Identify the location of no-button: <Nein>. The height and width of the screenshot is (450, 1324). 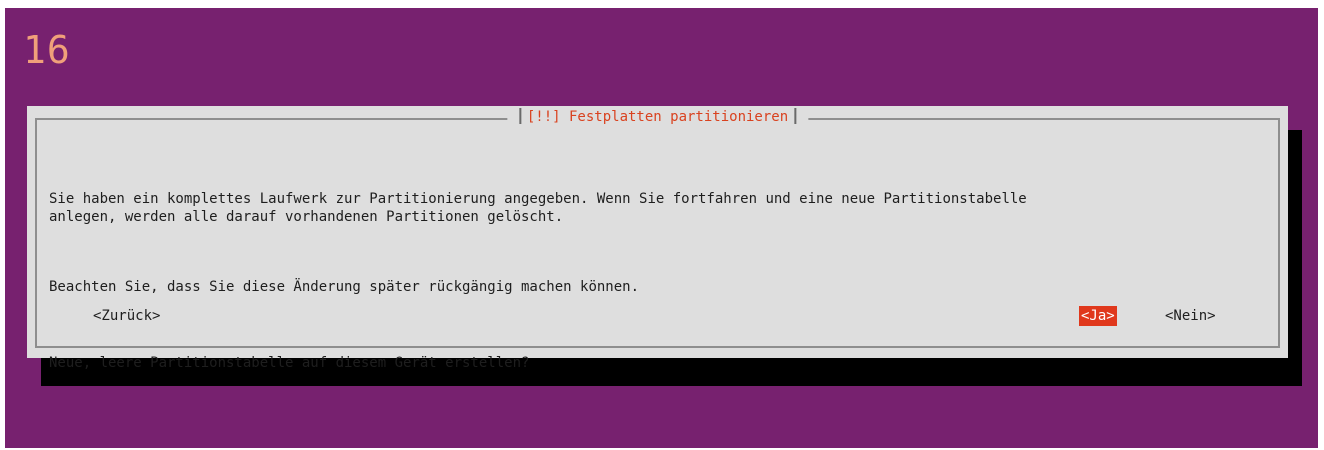
(1190, 316).